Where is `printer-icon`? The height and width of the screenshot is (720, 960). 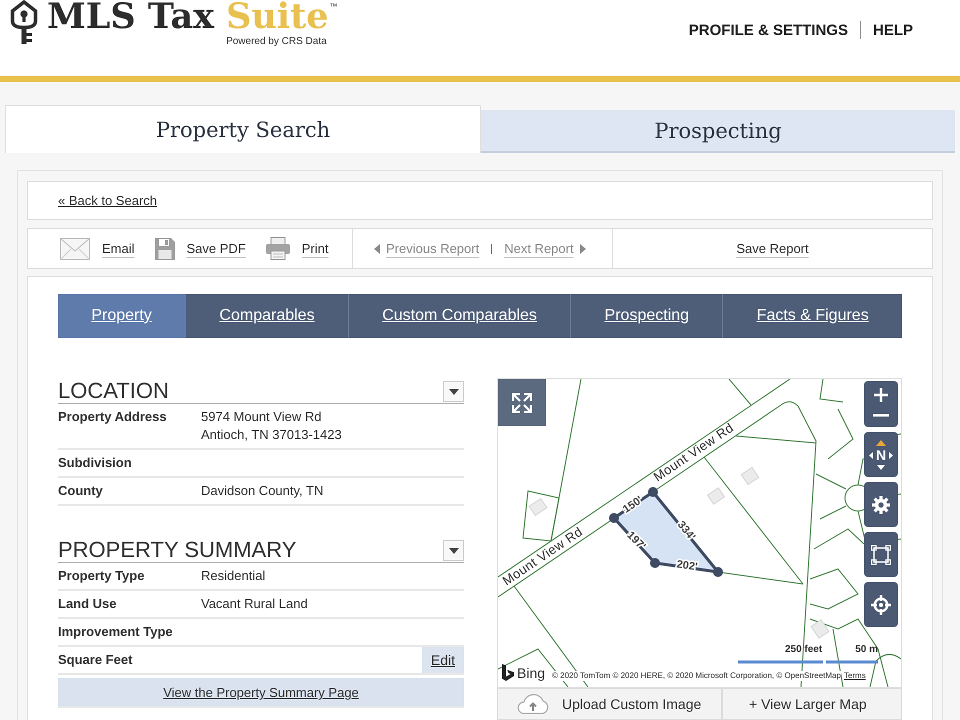 printer-icon is located at coordinates (278, 248).